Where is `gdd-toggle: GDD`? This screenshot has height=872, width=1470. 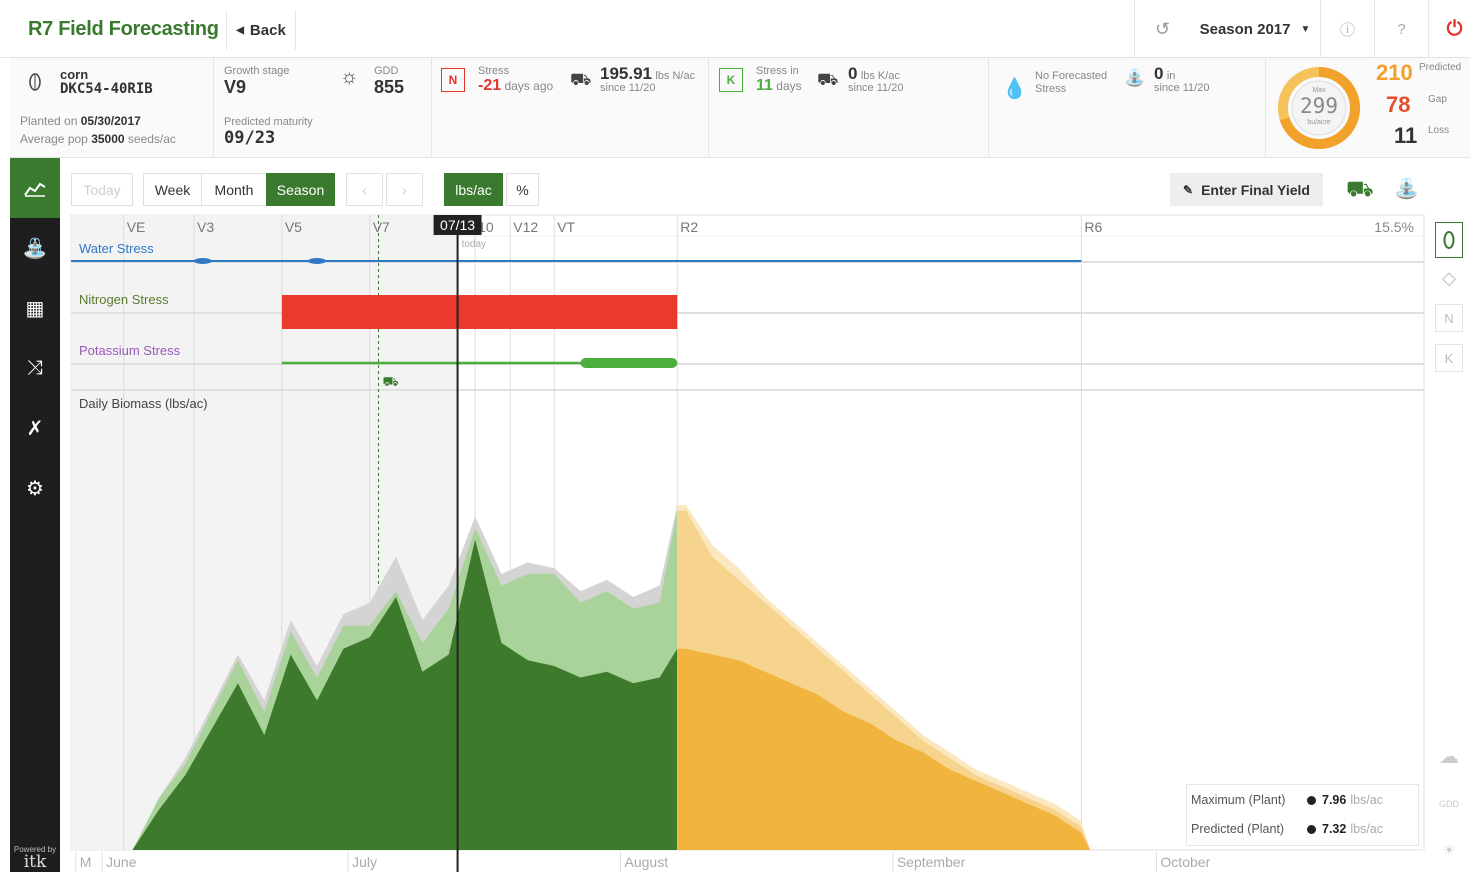
gdd-toggle: GDD is located at coordinates (1449, 804).